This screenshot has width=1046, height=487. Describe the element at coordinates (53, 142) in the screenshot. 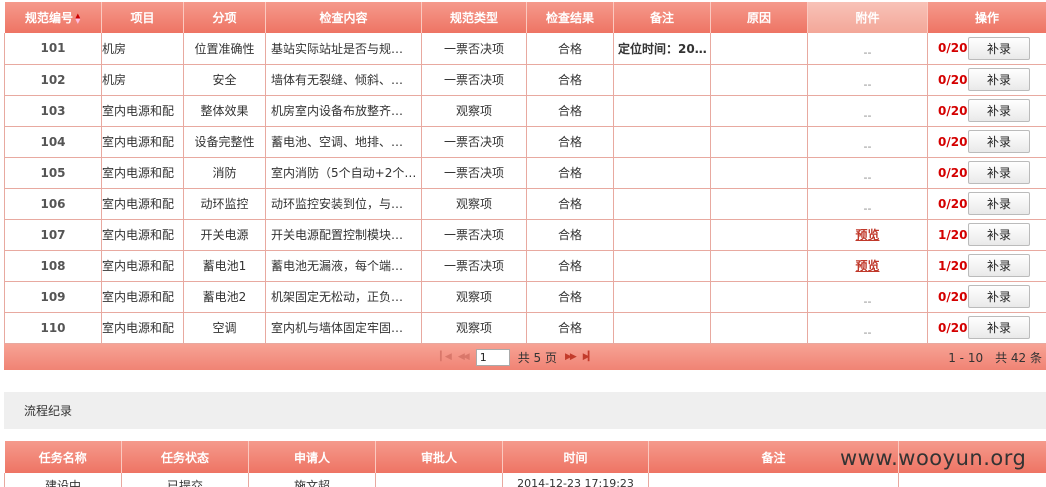

I see `row-code: 104` at that location.